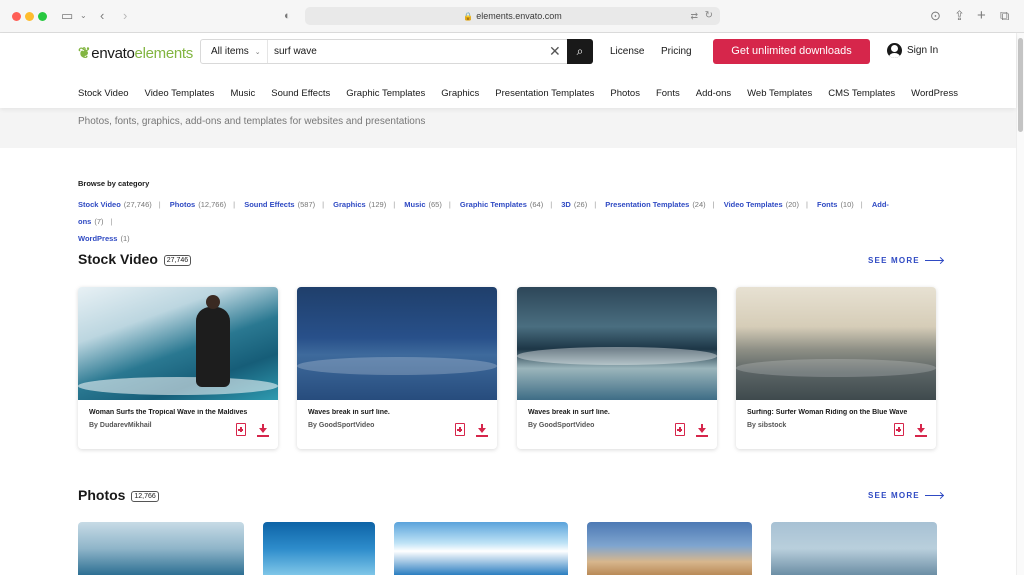 The height and width of the screenshot is (575, 1024). Describe the element at coordinates (627, 51) in the screenshot. I see `license-link: License` at that location.